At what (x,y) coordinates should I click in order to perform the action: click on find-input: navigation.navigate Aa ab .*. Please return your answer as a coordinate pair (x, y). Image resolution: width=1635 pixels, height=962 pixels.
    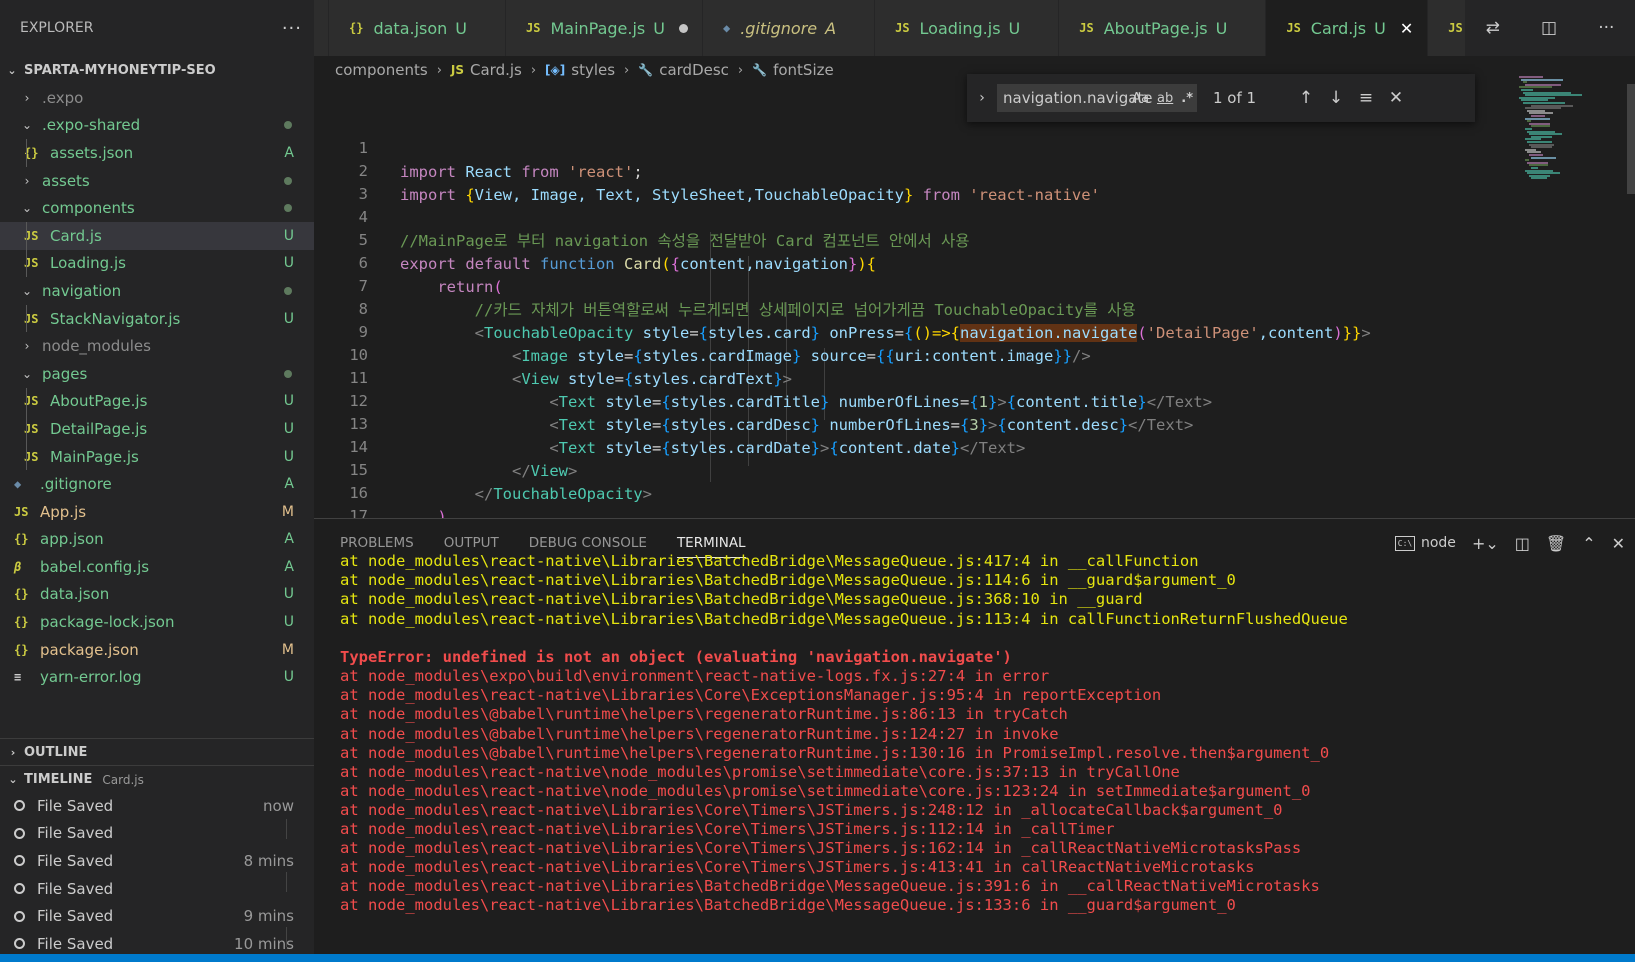
    Looking at the image, I should click on (1097, 98).